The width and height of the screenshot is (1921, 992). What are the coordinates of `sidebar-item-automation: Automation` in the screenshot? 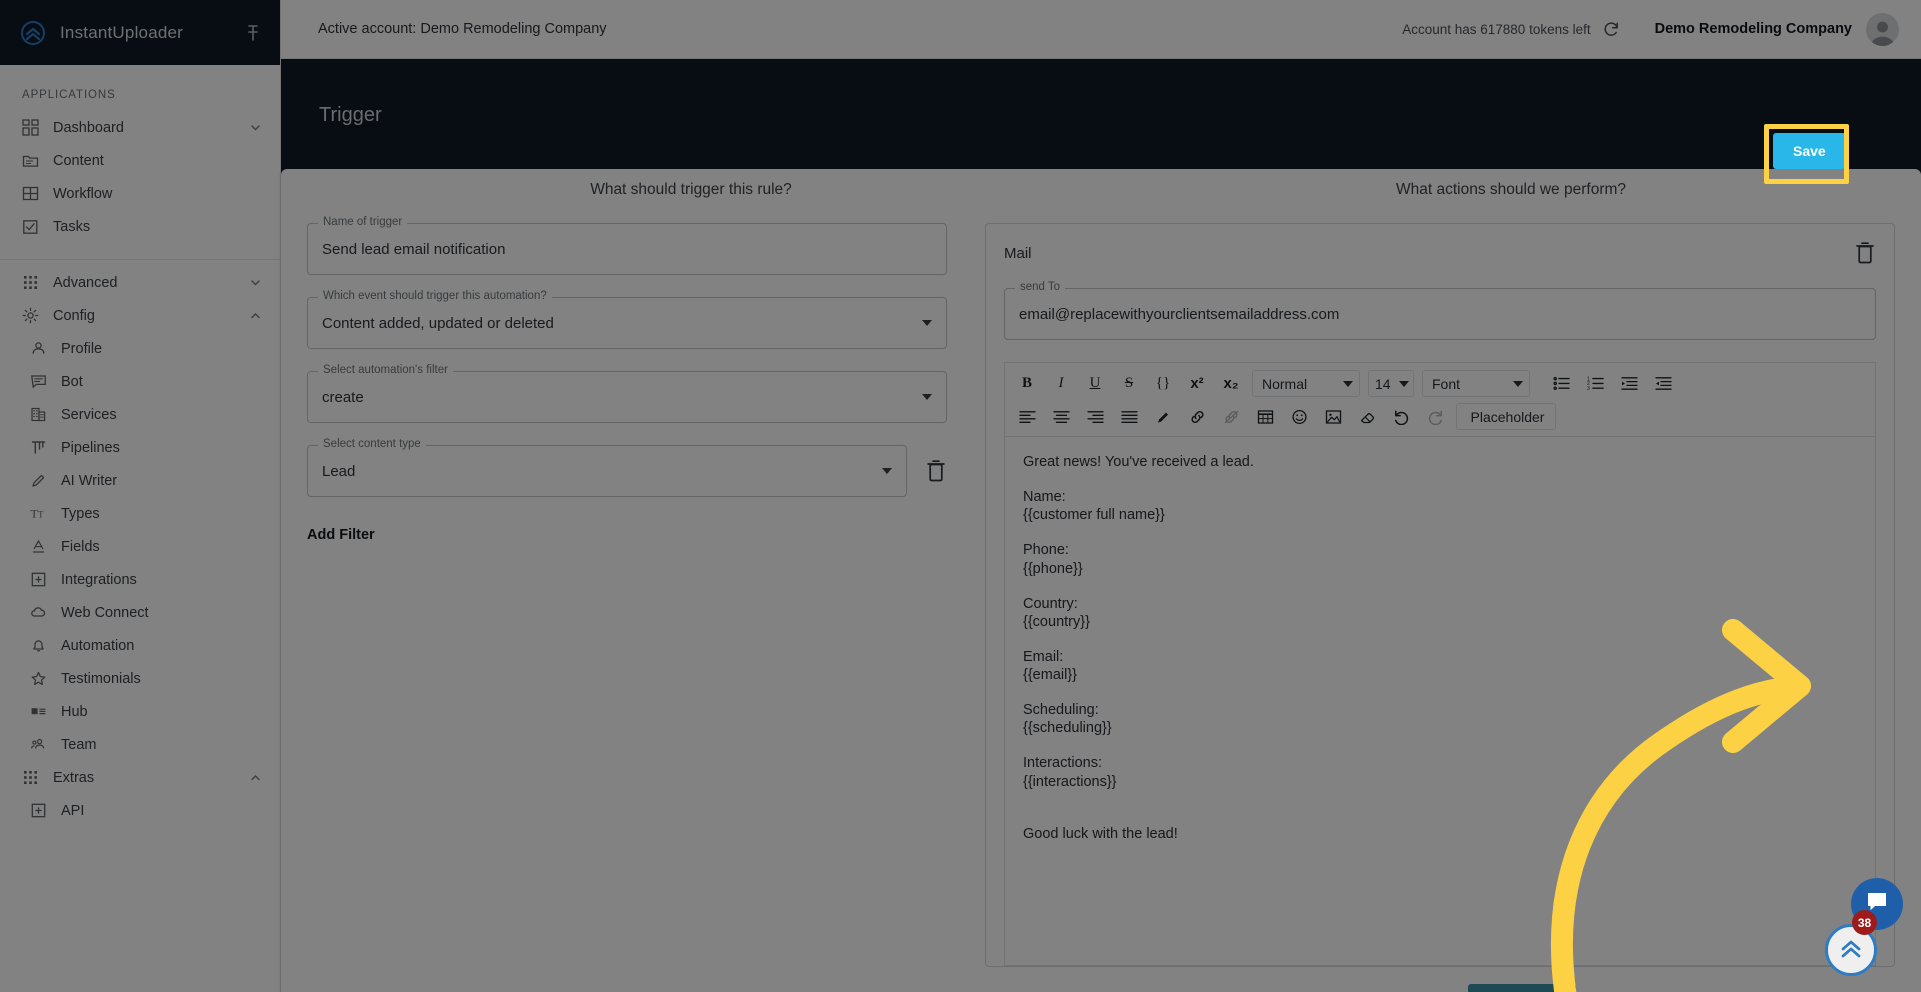 It's located at (140, 645).